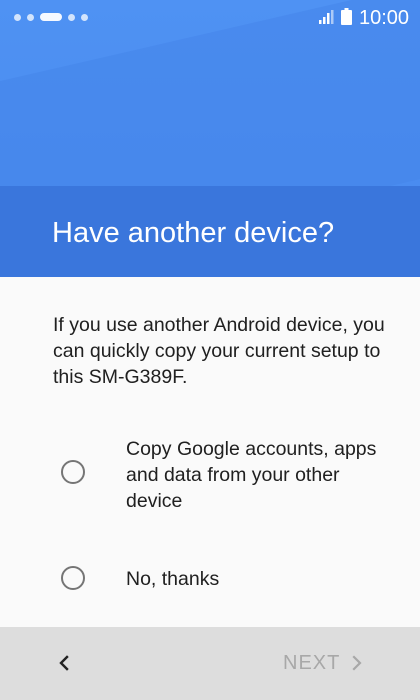 The image size is (420, 700). I want to click on page-title: Have another device?, so click(193, 233).